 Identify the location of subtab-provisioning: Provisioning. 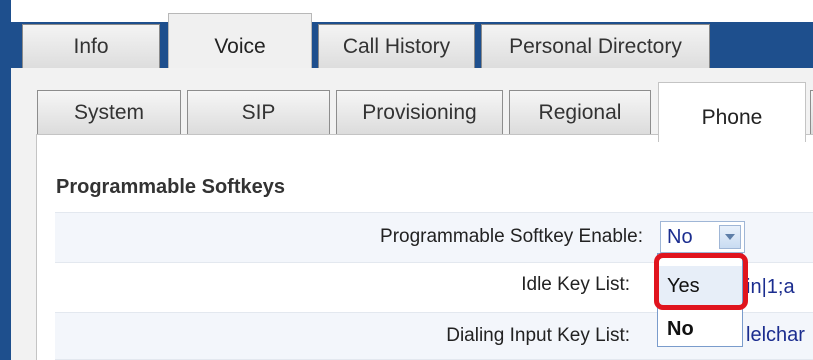
(419, 112).